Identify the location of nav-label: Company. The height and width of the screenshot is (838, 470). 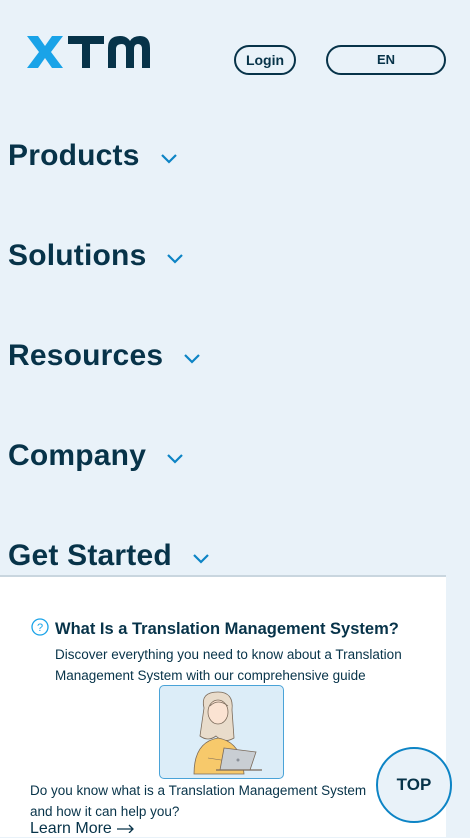
(77, 455).